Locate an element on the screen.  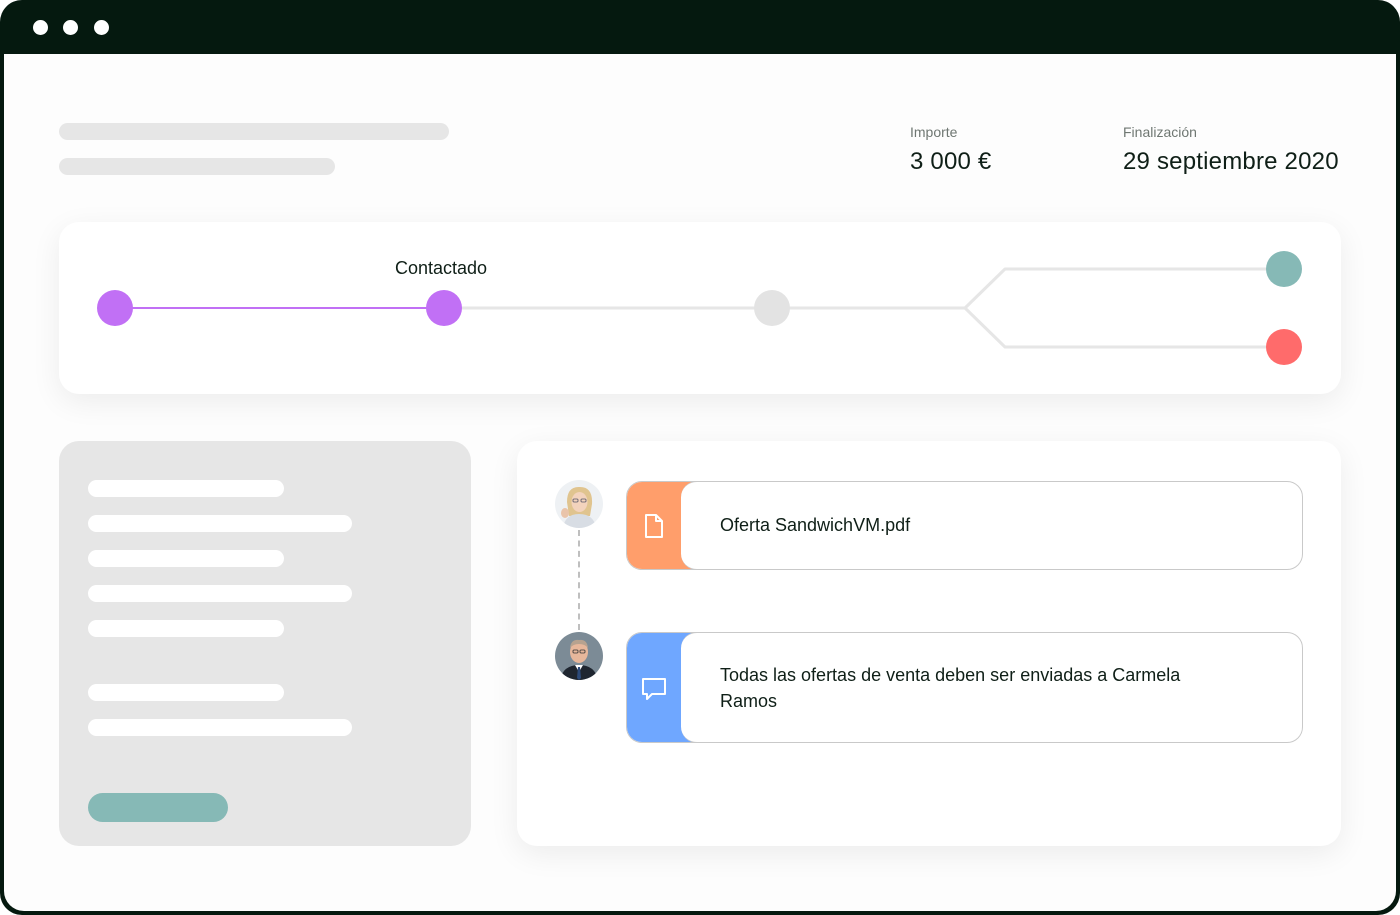
maximize-dot is located at coordinates (101, 27).